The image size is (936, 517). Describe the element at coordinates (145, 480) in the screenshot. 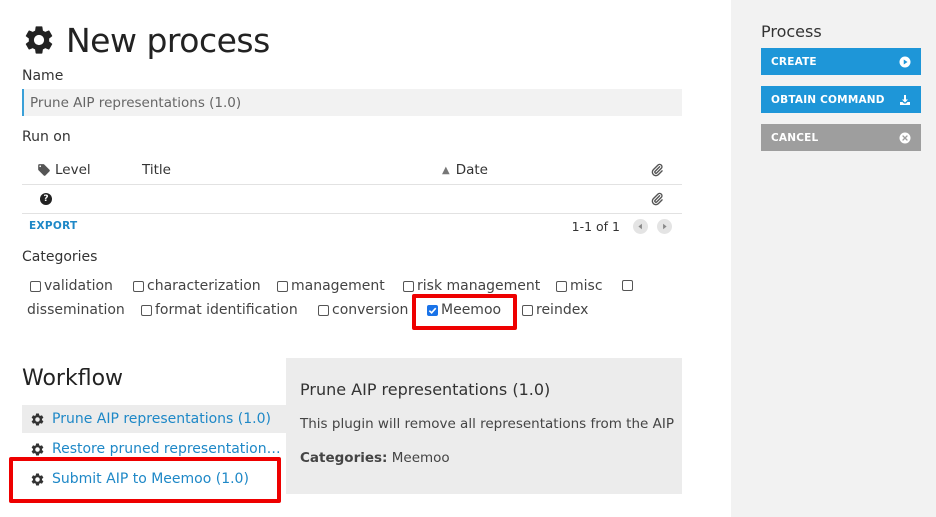

I see `highlight-box-submit-meemoo` at that location.